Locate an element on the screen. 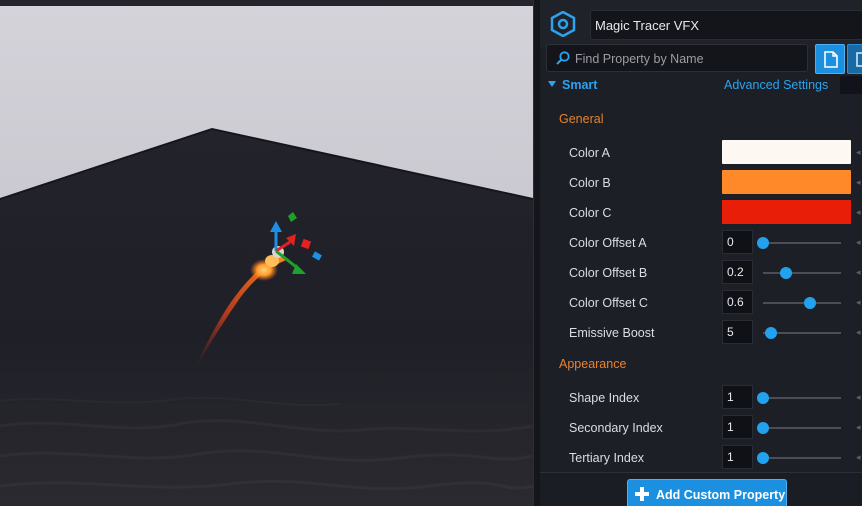 The height and width of the screenshot is (506, 862). emissive-boost-input: 5 is located at coordinates (737, 332).